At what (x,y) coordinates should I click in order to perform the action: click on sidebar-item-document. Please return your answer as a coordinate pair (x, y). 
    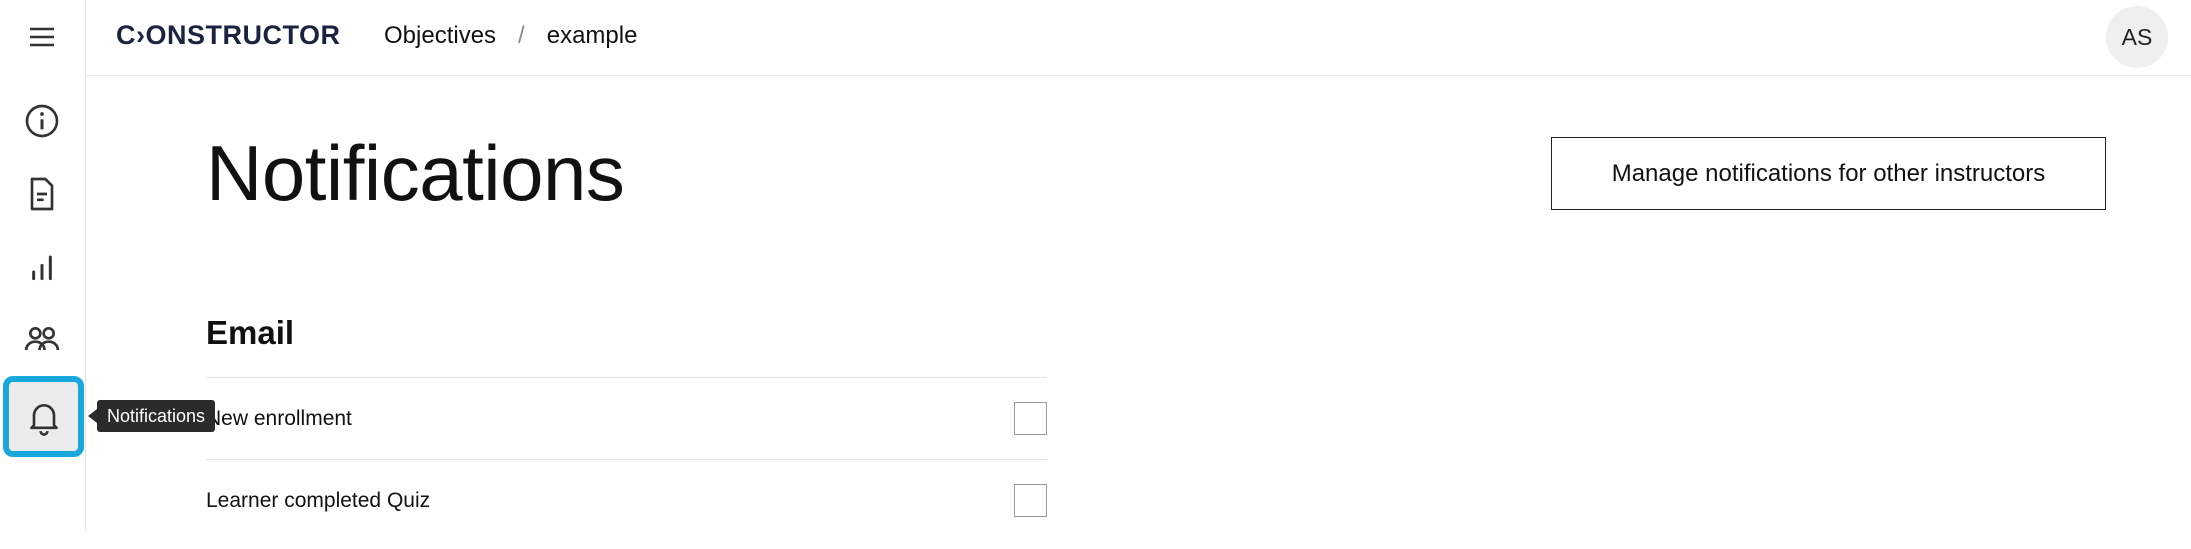
    Looking at the image, I should click on (42, 194).